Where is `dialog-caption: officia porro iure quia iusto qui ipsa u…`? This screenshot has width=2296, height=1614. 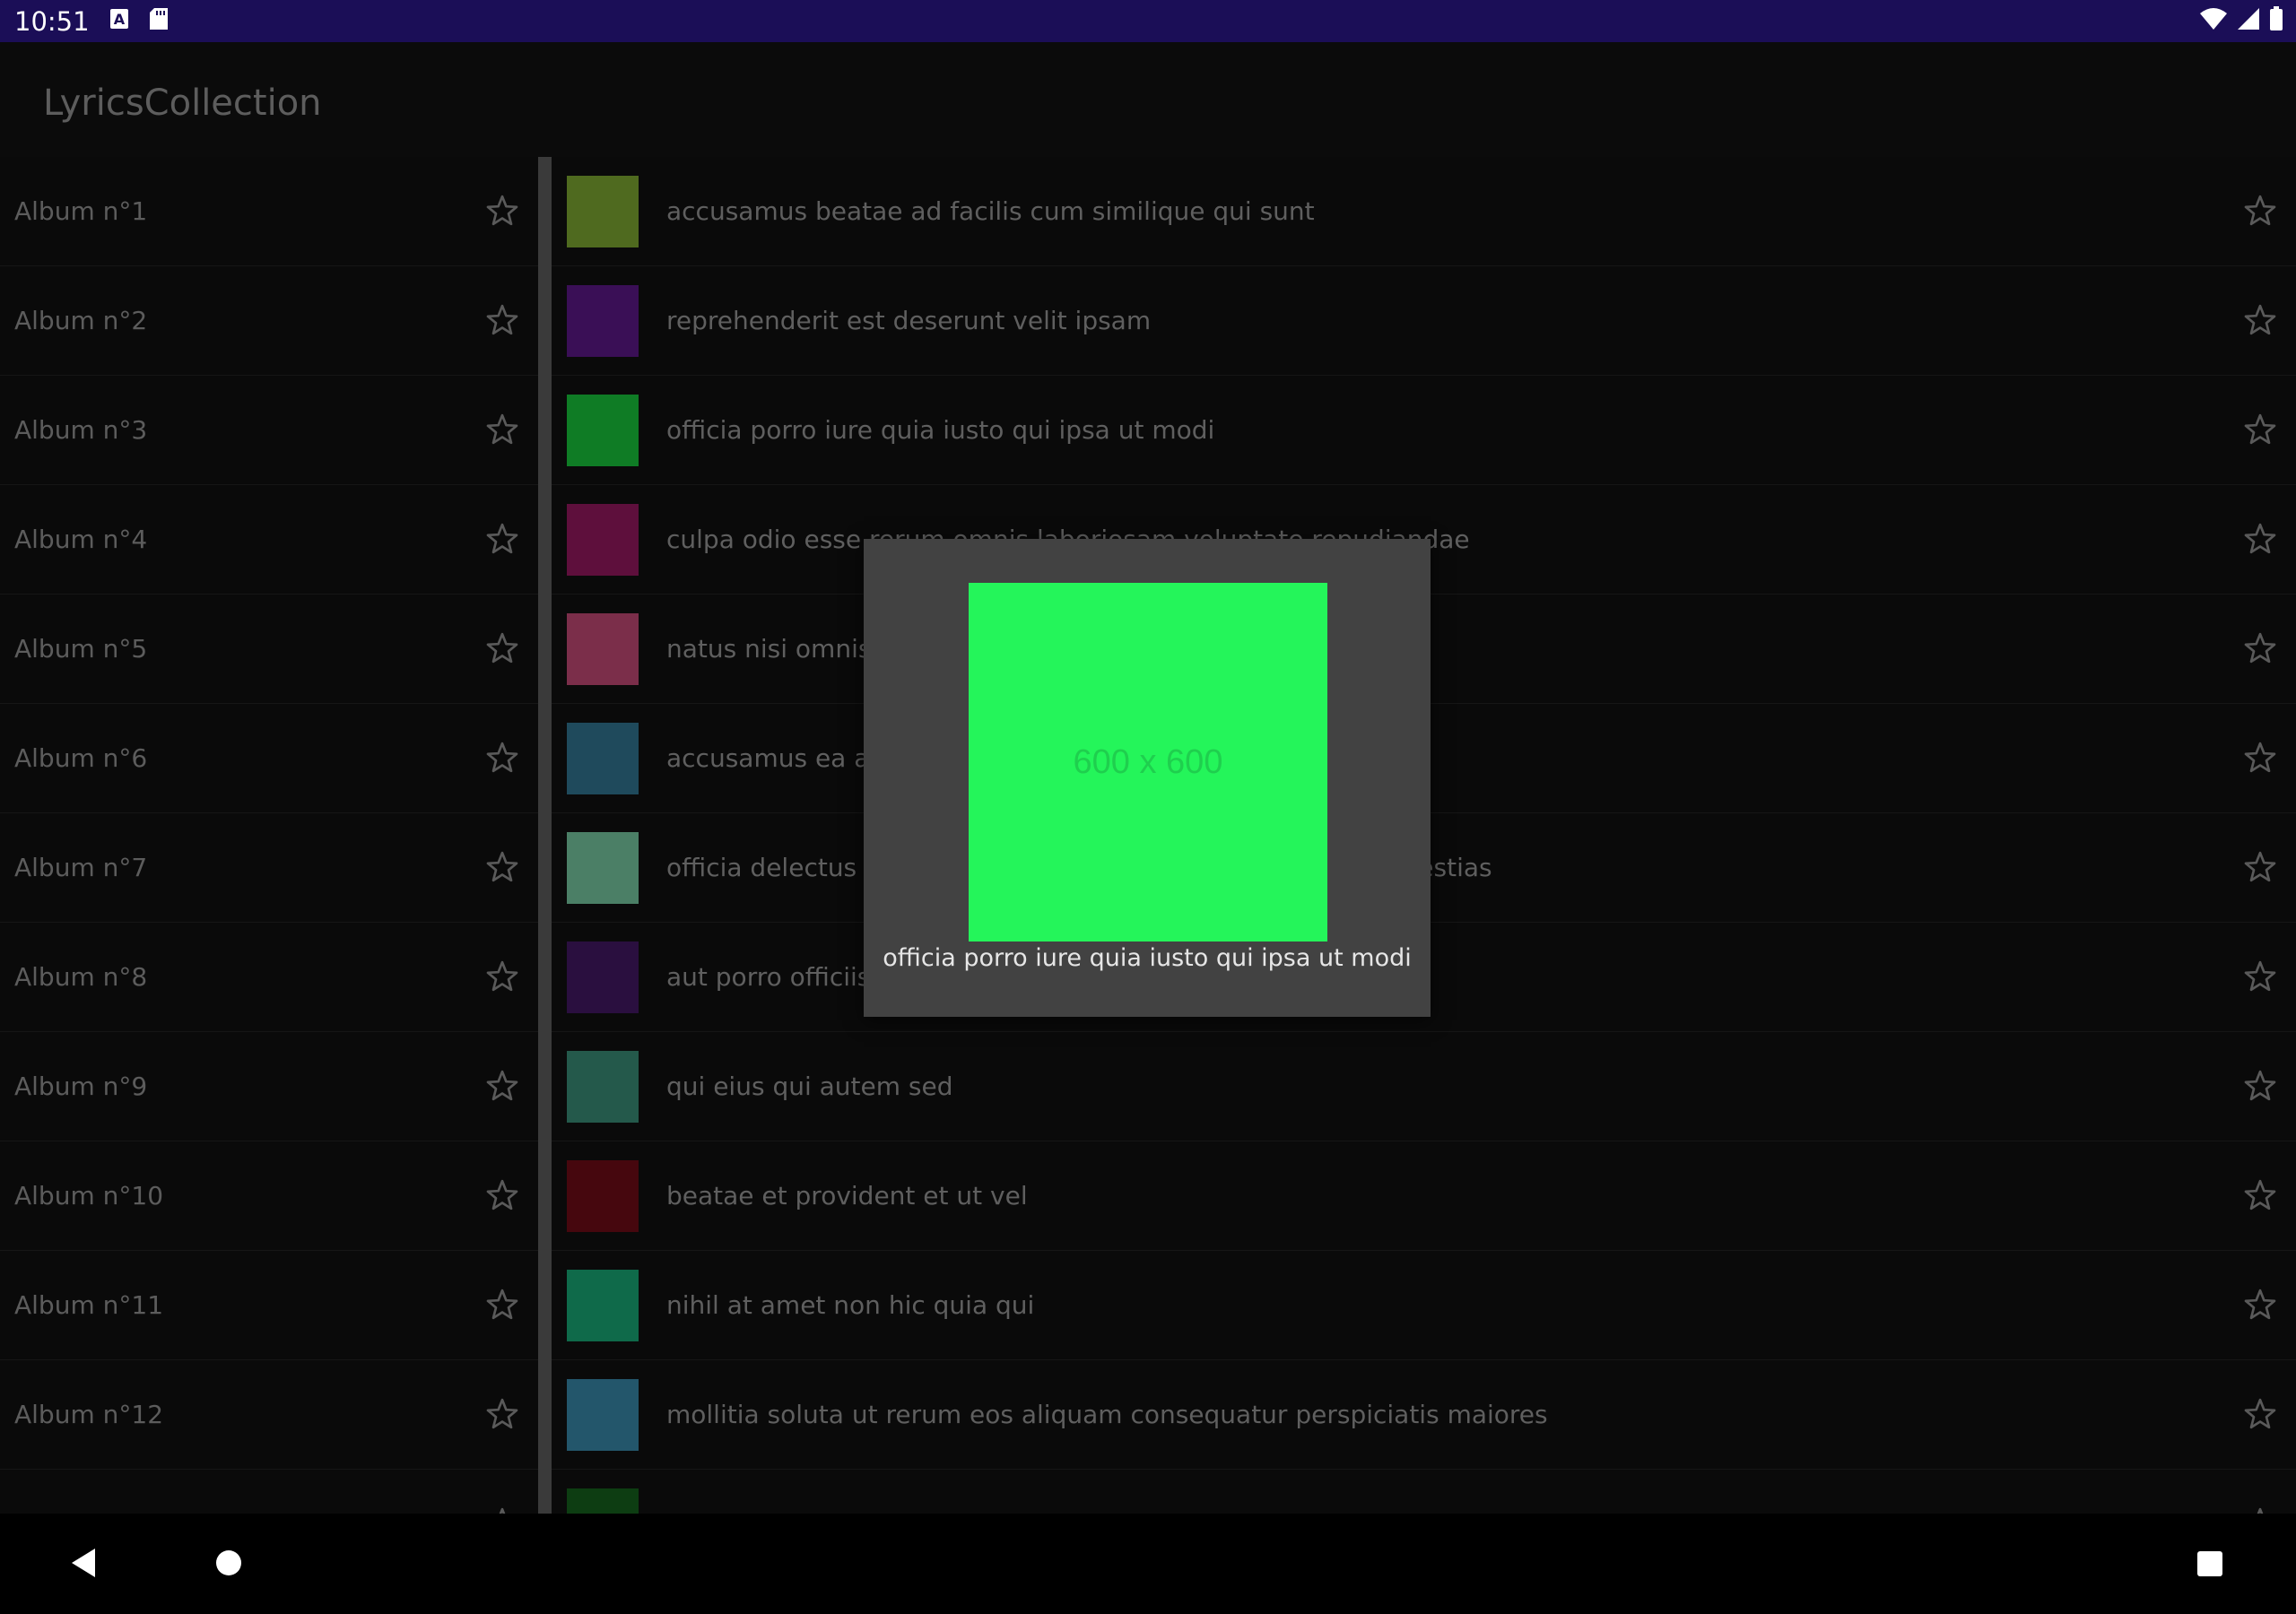
dialog-caption: officia porro iure quia iusto qui ipsa u… is located at coordinates (1147, 958).